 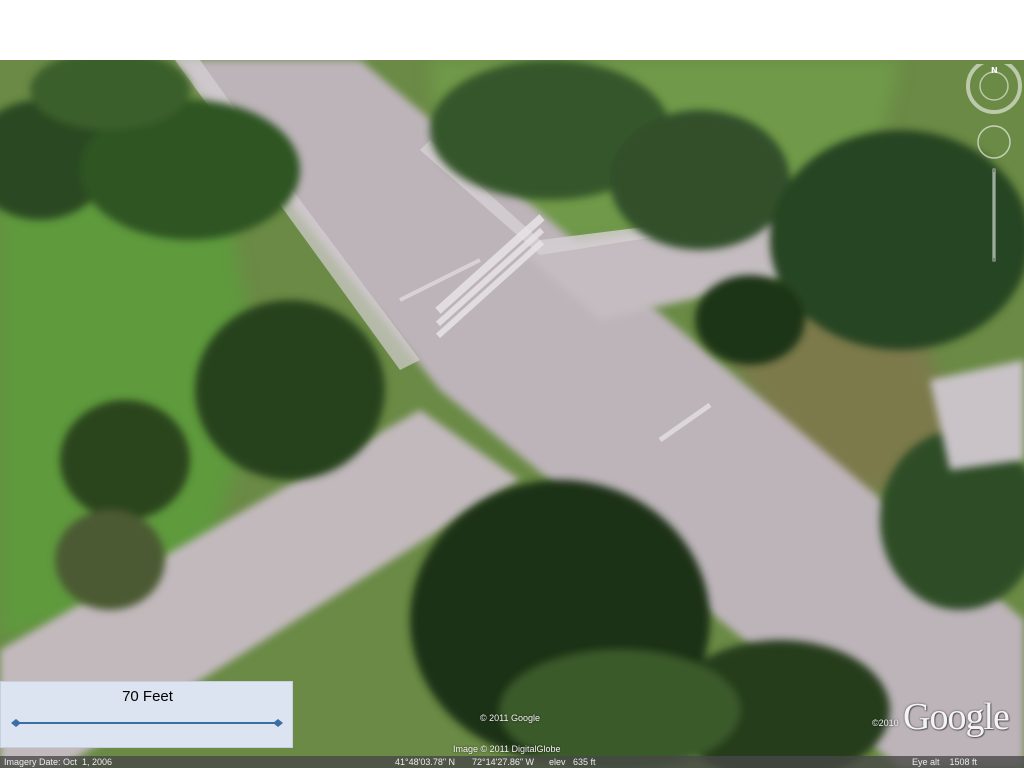 I want to click on scale-arrow-icon, so click(x=147, y=723).